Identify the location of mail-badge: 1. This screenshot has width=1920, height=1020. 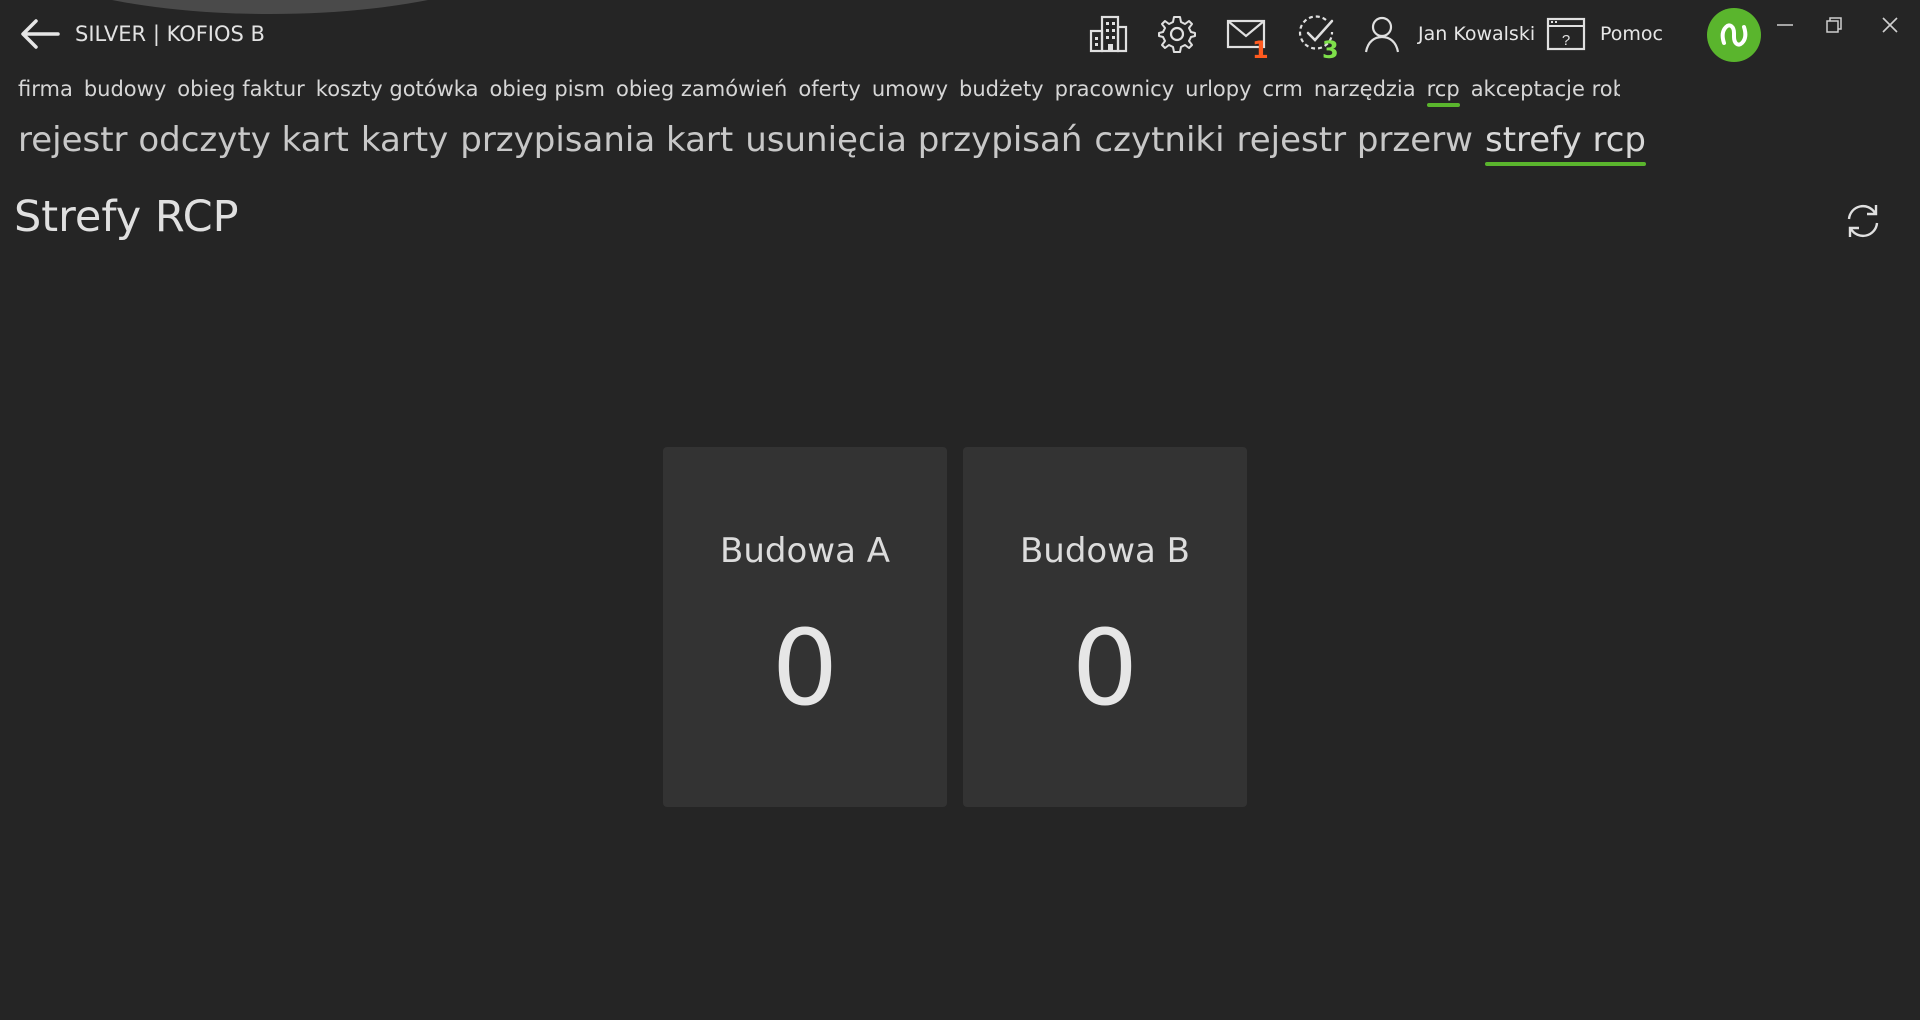
(1260, 50).